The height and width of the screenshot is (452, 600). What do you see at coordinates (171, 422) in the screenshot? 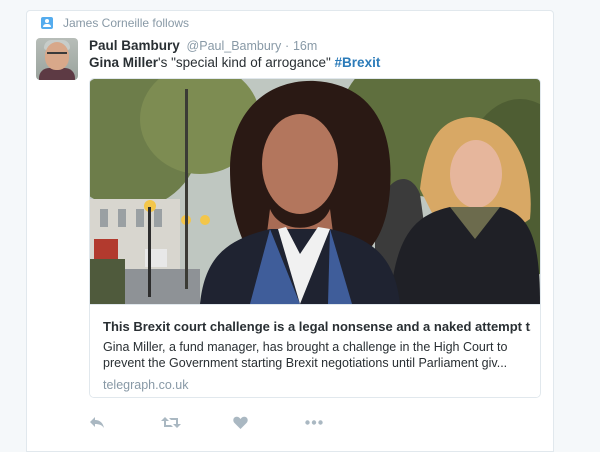
I see `retweet-icon` at bounding box center [171, 422].